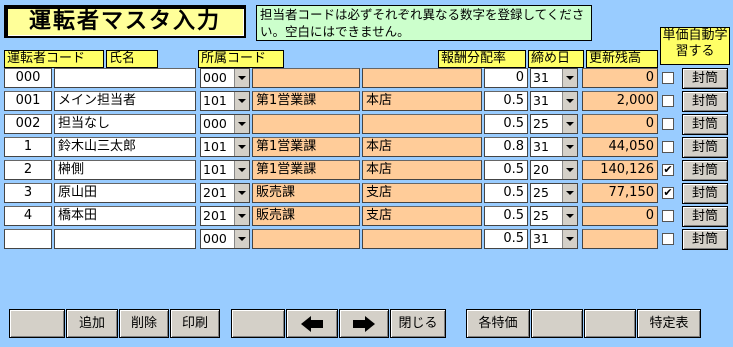  What do you see at coordinates (125, 216) in the screenshot?
I see `driver-name-field: 橋本田` at bounding box center [125, 216].